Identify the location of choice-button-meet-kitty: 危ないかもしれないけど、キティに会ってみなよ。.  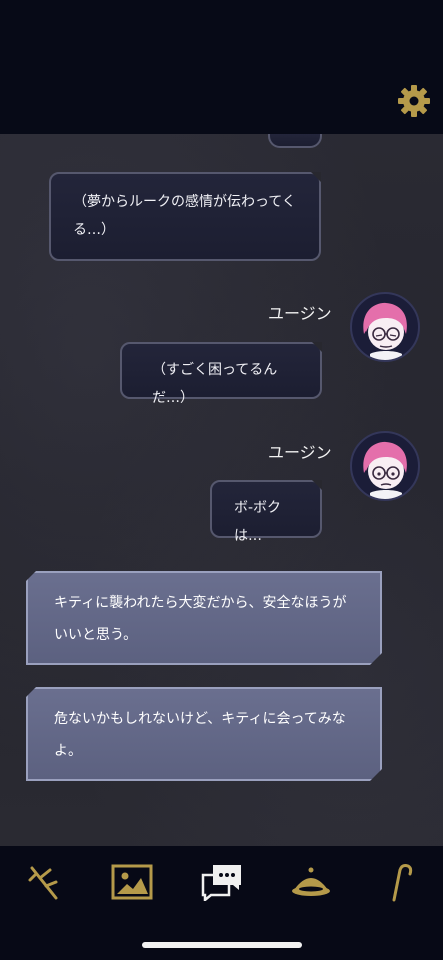
(204, 734).